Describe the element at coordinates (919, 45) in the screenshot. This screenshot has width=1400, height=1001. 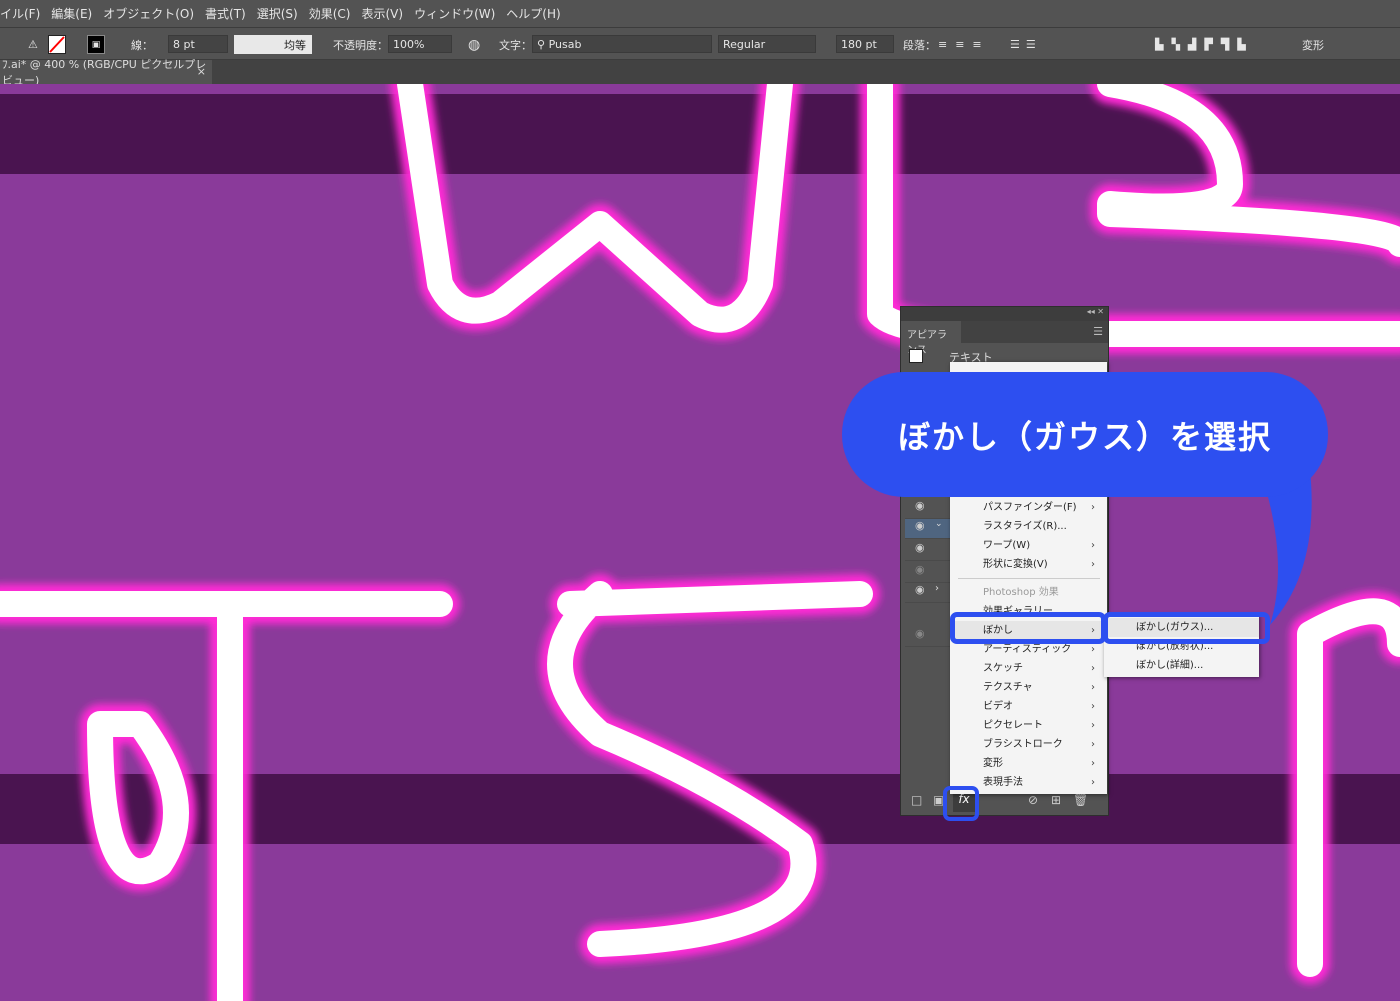
I see `paragraph-label: 段落：` at that location.